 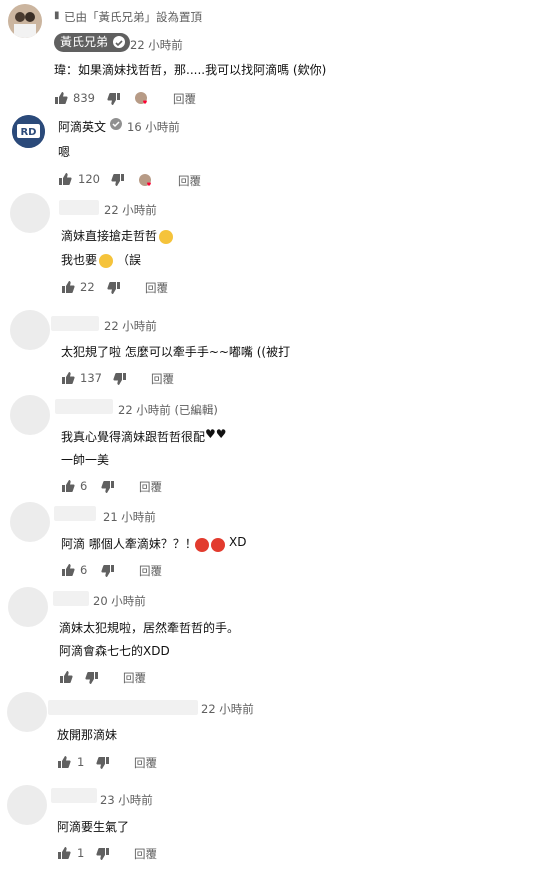 I want to click on like-count: 839, so click(x=84, y=98).